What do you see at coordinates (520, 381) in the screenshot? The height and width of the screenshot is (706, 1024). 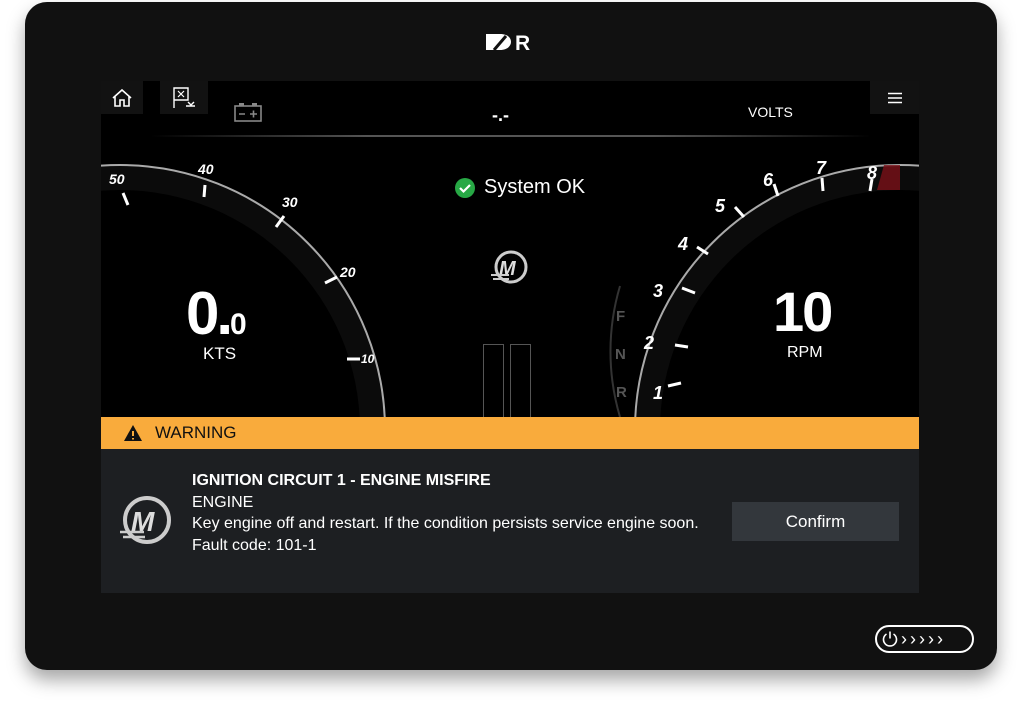 I see `trim-bar-right` at bounding box center [520, 381].